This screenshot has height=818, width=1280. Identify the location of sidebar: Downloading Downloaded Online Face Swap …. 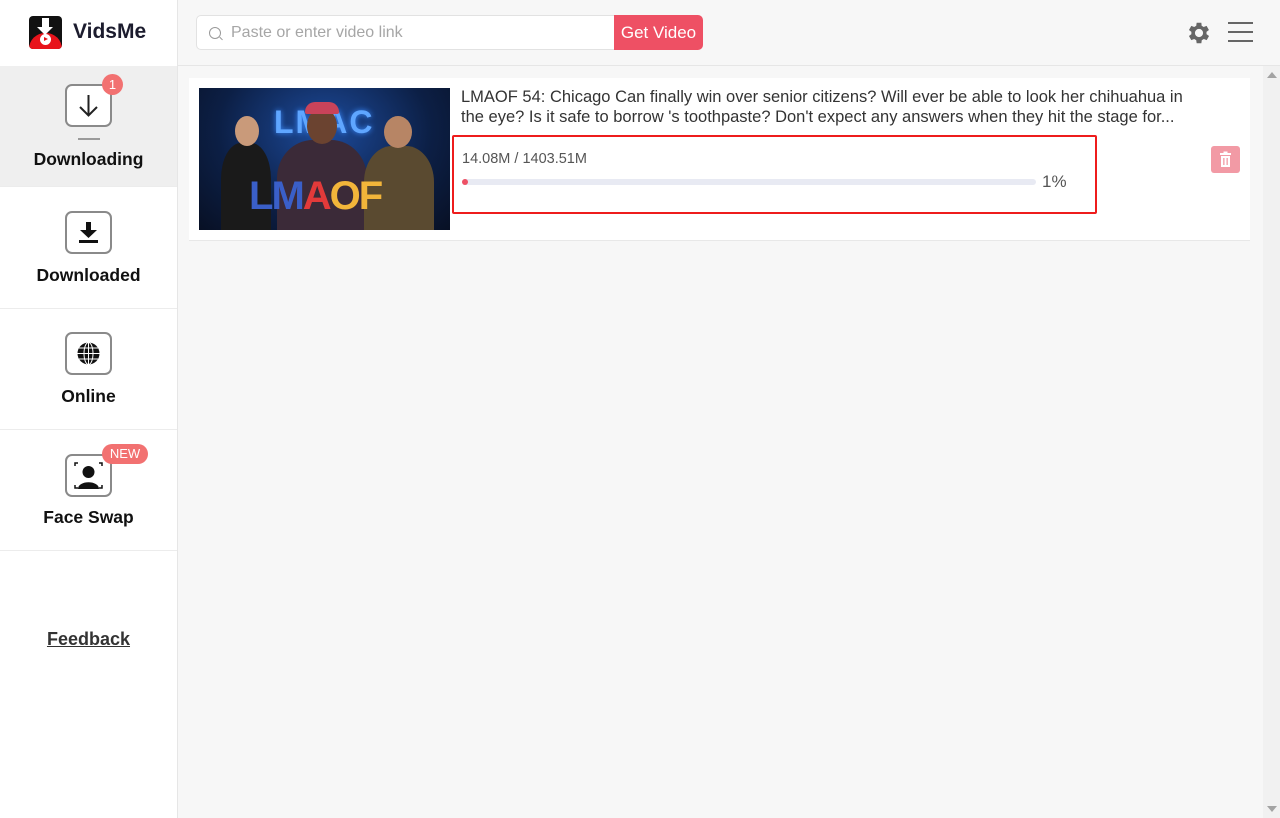
(89, 442).